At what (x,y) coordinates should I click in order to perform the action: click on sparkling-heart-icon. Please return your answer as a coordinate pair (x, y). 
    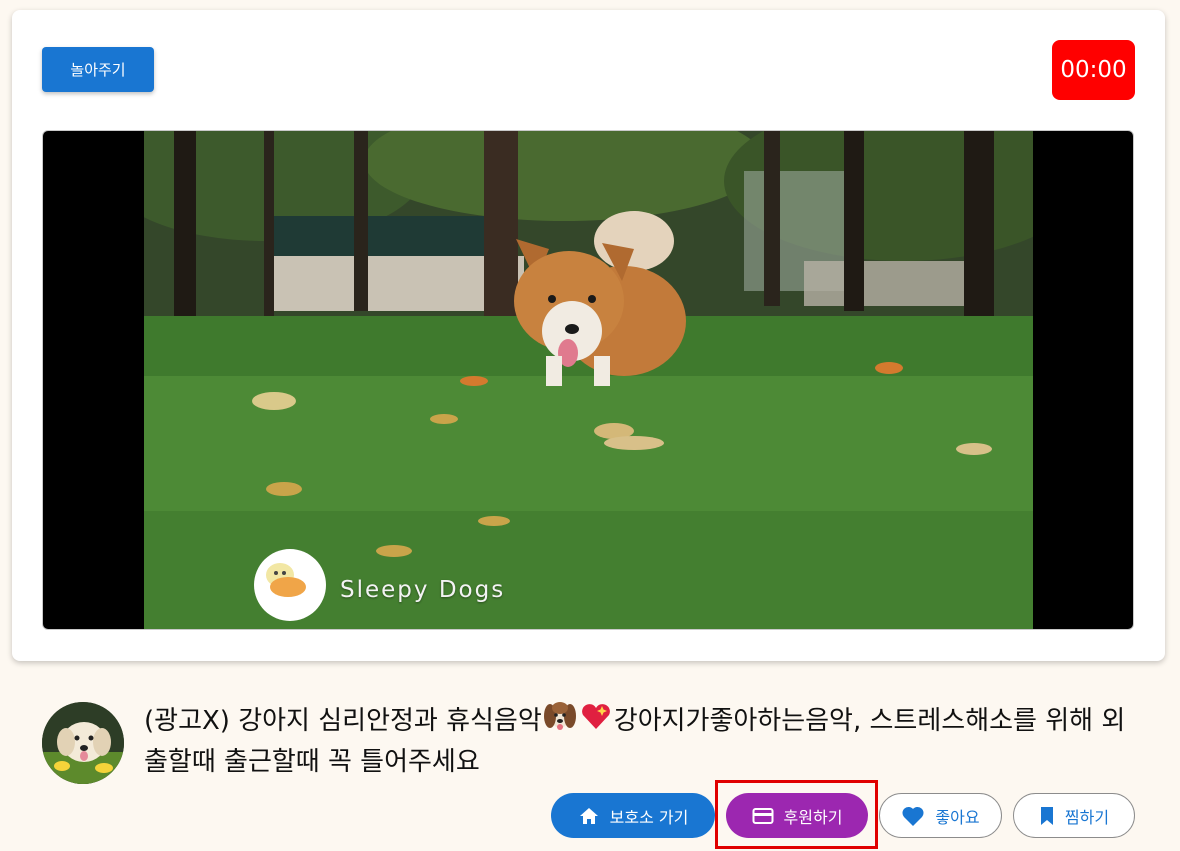
    Looking at the image, I should click on (596, 721).